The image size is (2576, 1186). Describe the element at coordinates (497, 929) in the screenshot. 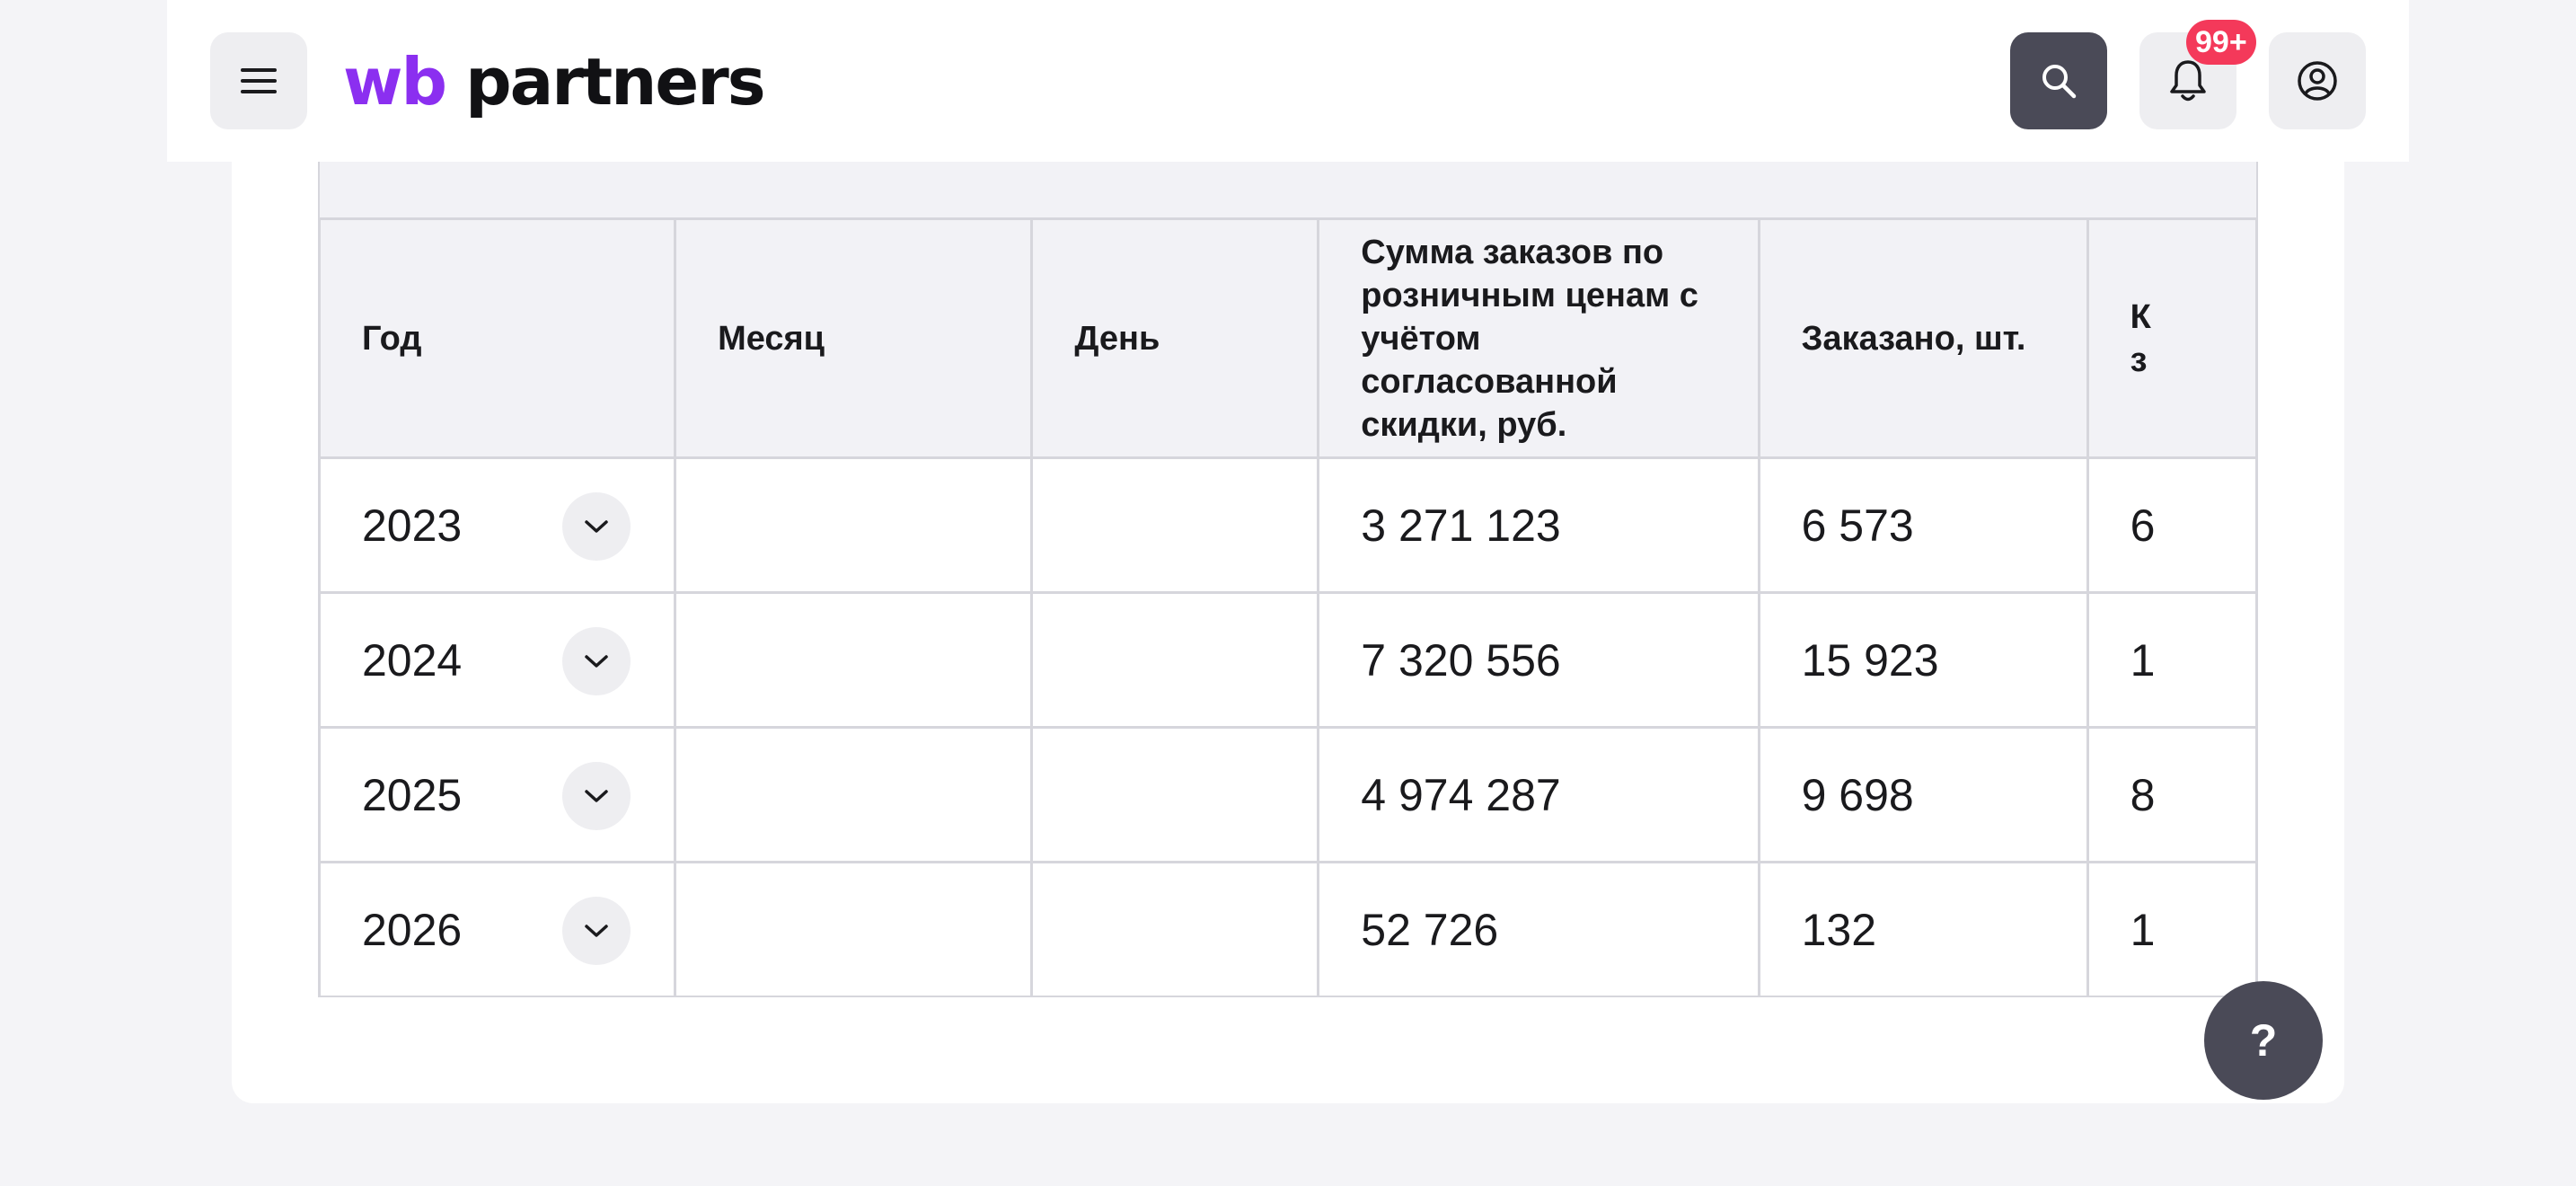

I see `year-cell: 2026` at that location.